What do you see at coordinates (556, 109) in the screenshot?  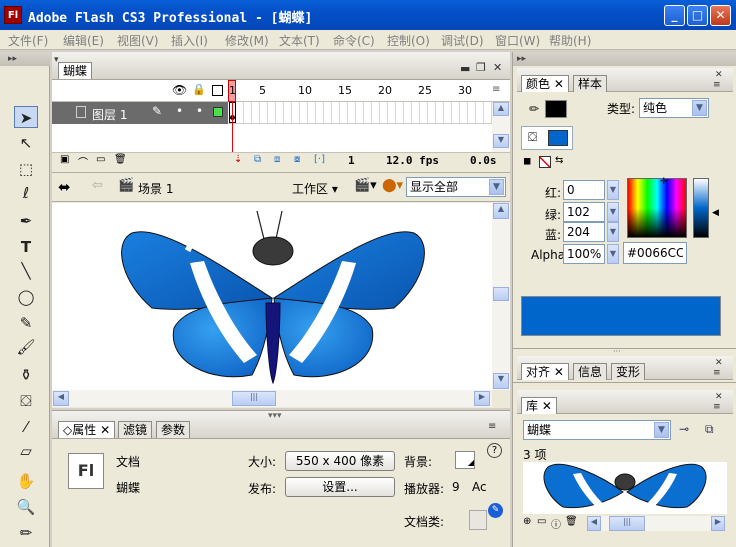 I see `stroke-color-swatch` at bounding box center [556, 109].